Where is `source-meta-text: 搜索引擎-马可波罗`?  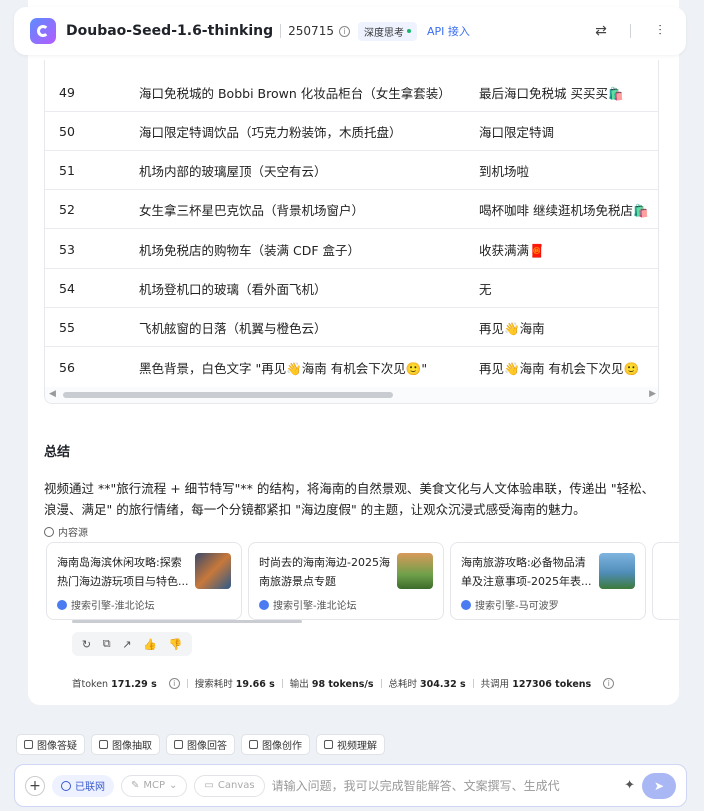 source-meta-text: 搜索引擎-马可波罗 is located at coordinates (517, 606).